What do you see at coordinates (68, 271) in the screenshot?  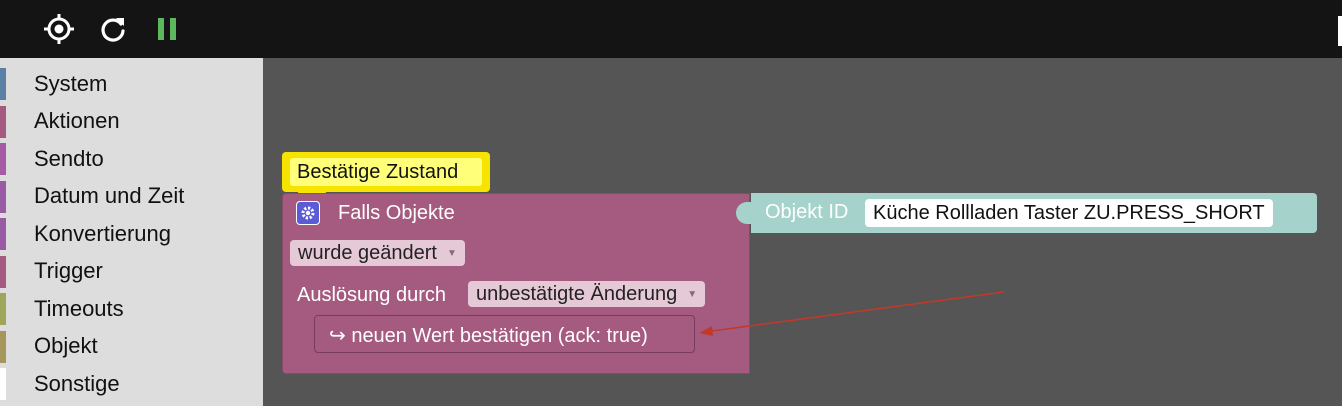 I see `category-label: Trigger` at bounding box center [68, 271].